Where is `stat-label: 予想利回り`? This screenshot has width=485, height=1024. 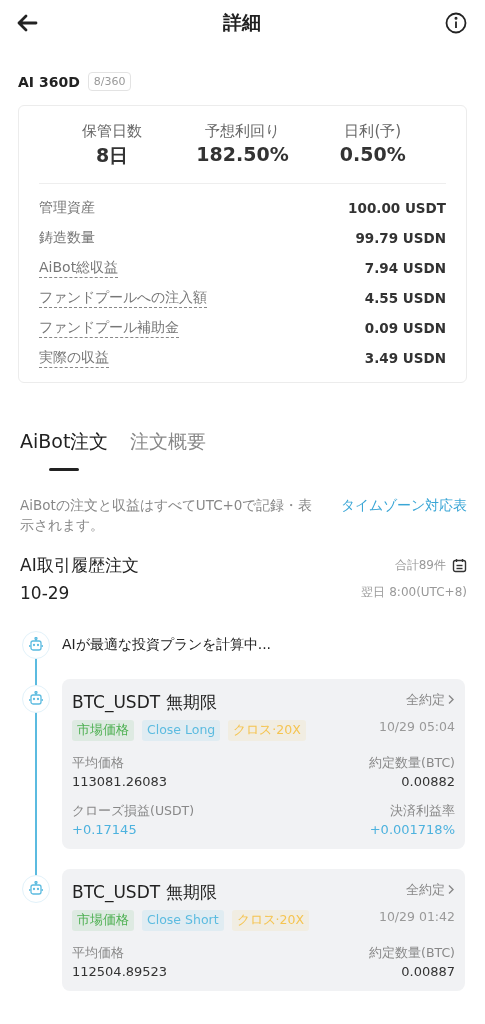
stat-label: 予想利回り is located at coordinates (242, 131).